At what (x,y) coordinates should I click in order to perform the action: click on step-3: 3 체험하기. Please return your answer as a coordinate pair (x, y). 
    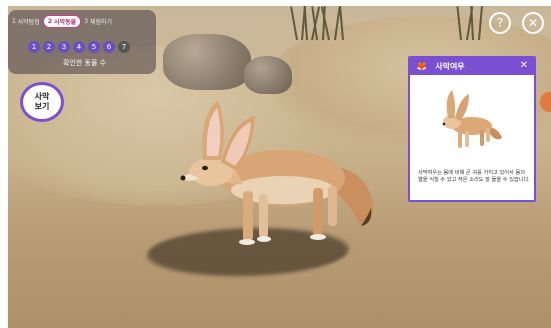
    Looking at the image, I should click on (98, 21).